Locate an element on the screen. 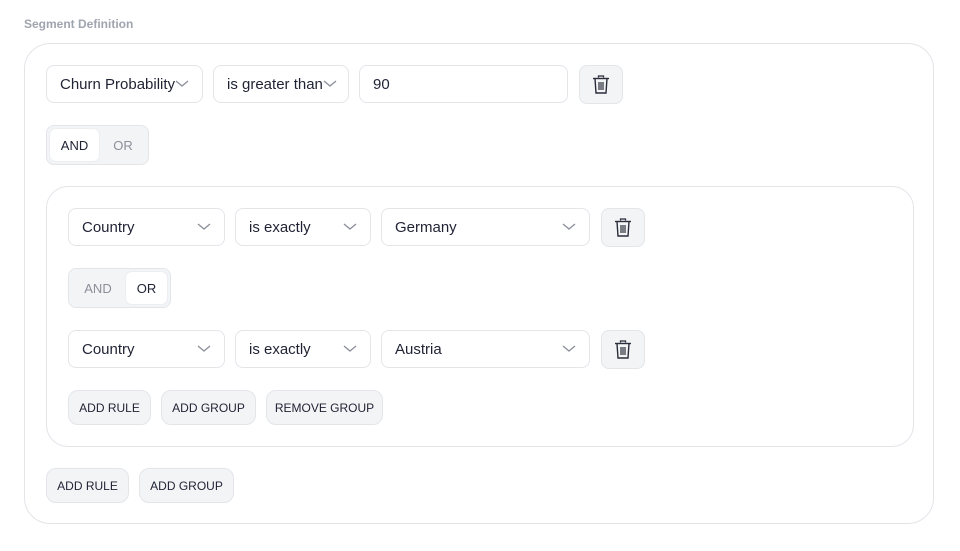  root-rule-value-input: 90 is located at coordinates (463, 84).